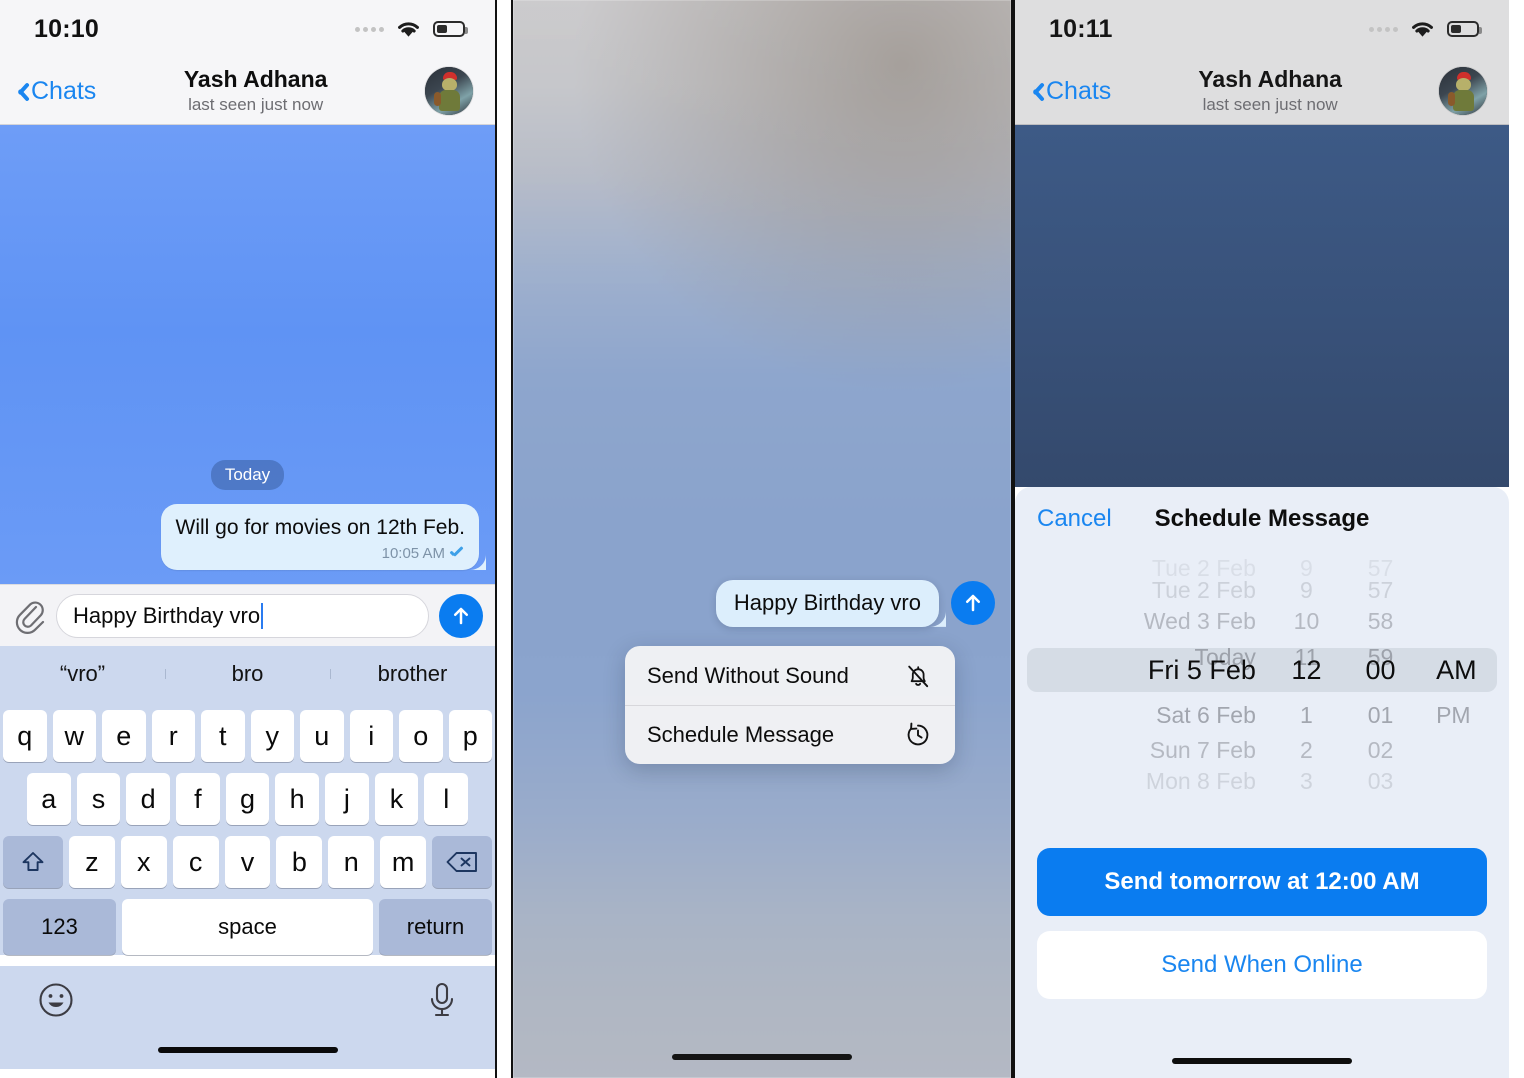  Describe the element at coordinates (92, 862) in the screenshot. I see `key-z: z` at that location.